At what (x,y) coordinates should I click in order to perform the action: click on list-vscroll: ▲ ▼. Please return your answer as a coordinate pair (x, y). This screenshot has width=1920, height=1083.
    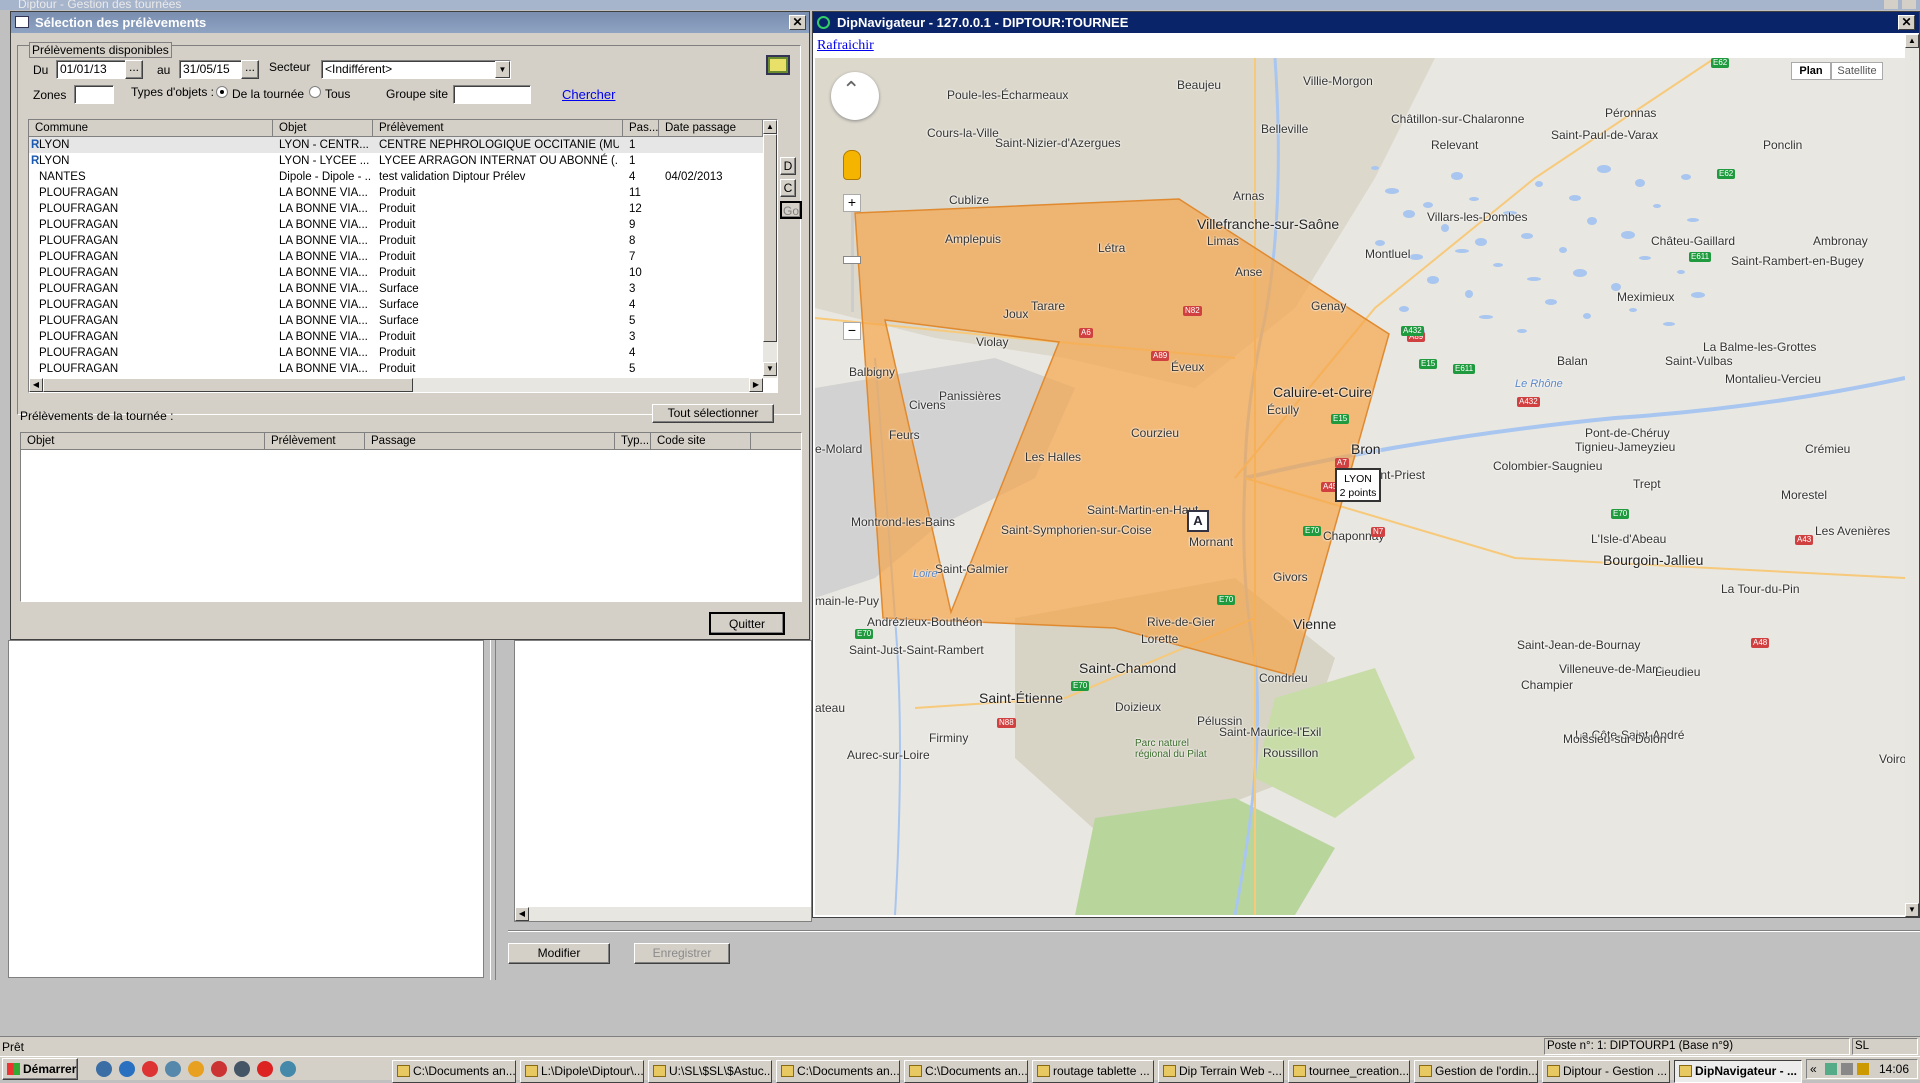
    Looking at the image, I should click on (770, 249).